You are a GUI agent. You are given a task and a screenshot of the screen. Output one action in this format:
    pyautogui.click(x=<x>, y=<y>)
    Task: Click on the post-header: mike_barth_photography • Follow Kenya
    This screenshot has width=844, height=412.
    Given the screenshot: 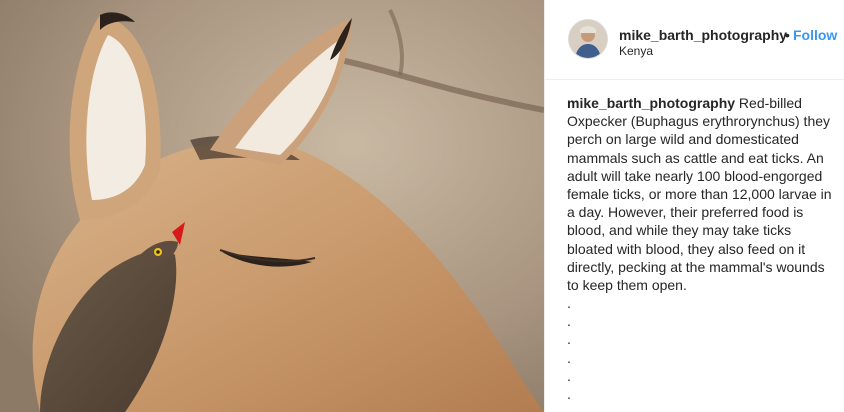 What is the action you would take?
    pyautogui.click(x=694, y=40)
    